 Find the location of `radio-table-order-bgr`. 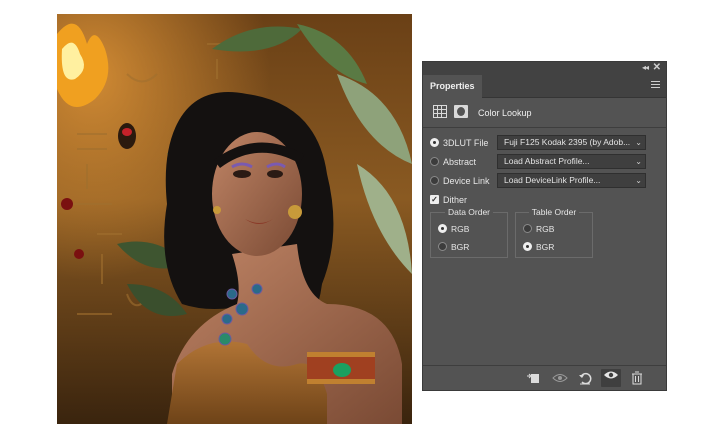

radio-table-order-bgr is located at coordinates (527, 246).